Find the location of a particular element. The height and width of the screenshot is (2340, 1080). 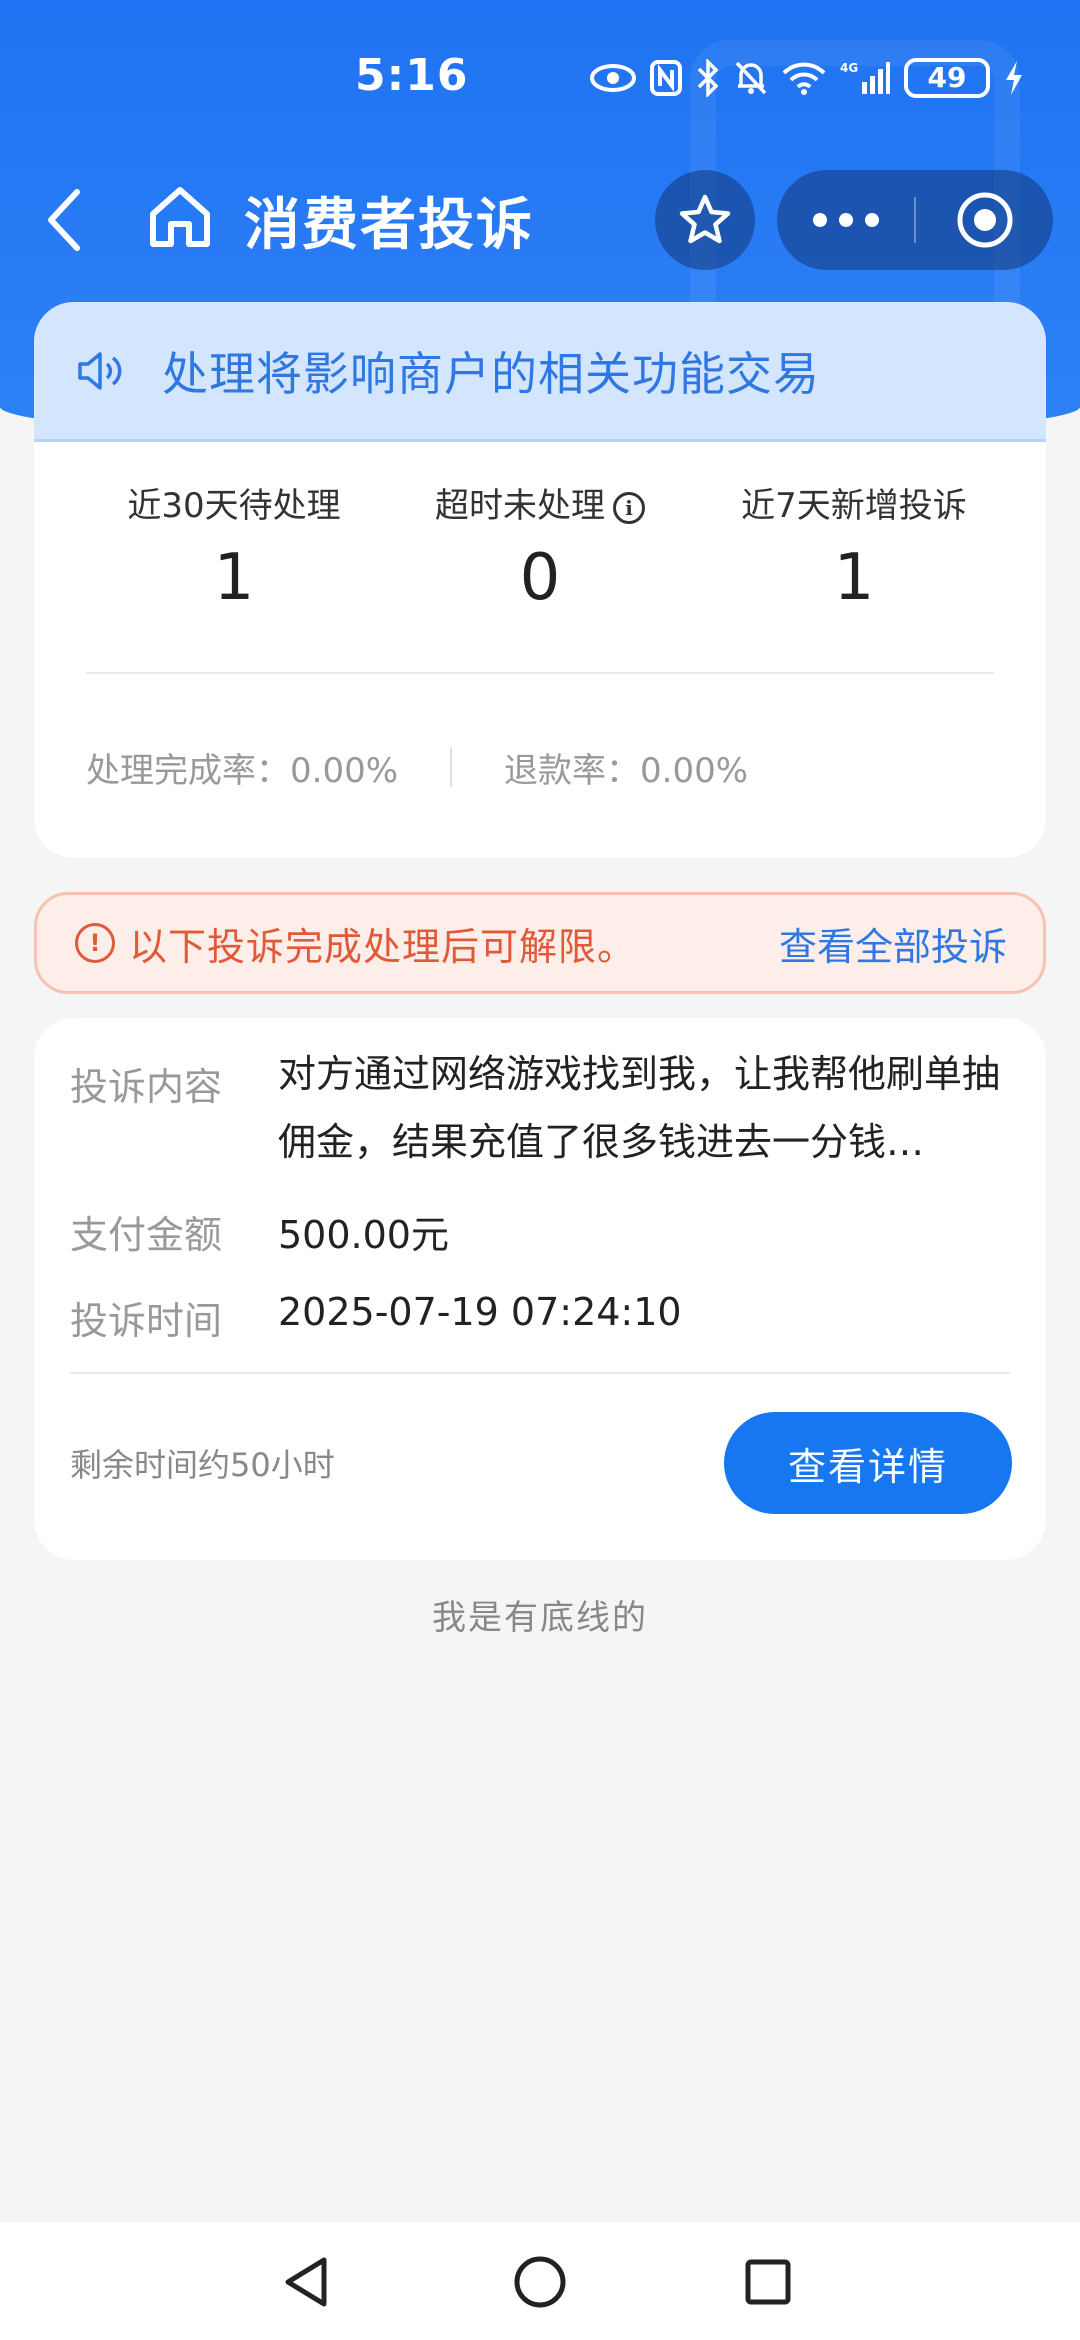

triangle-back-icon is located at coordinates (306, 2282).